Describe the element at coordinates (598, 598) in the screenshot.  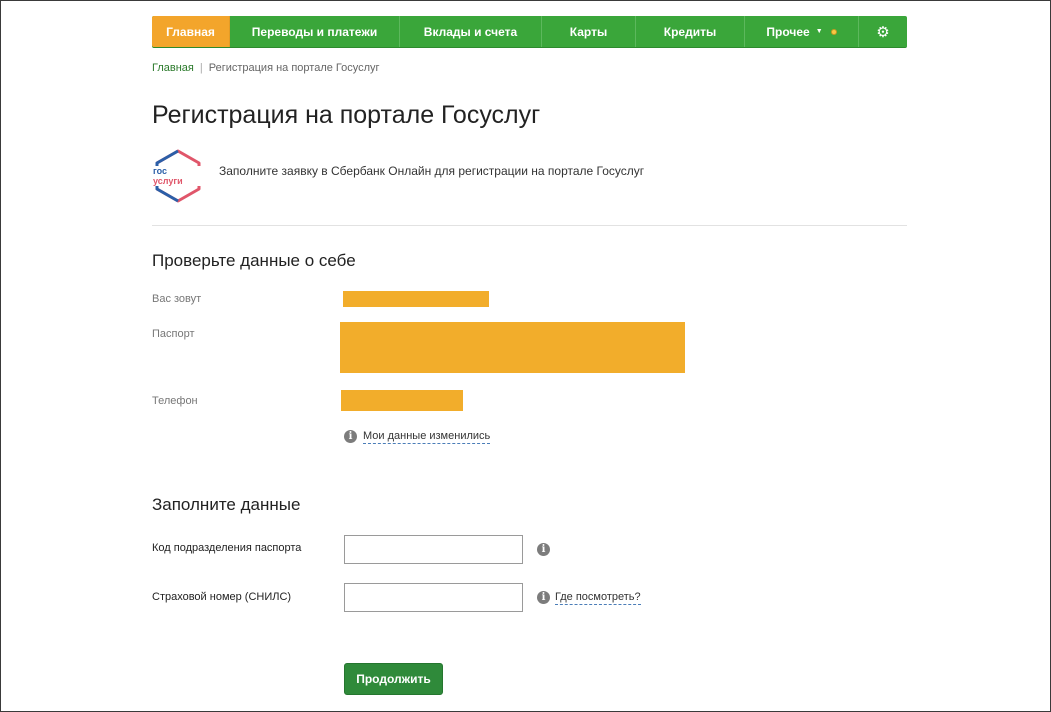
I see `where-to-find-link: Где посмотреть?` at that location.